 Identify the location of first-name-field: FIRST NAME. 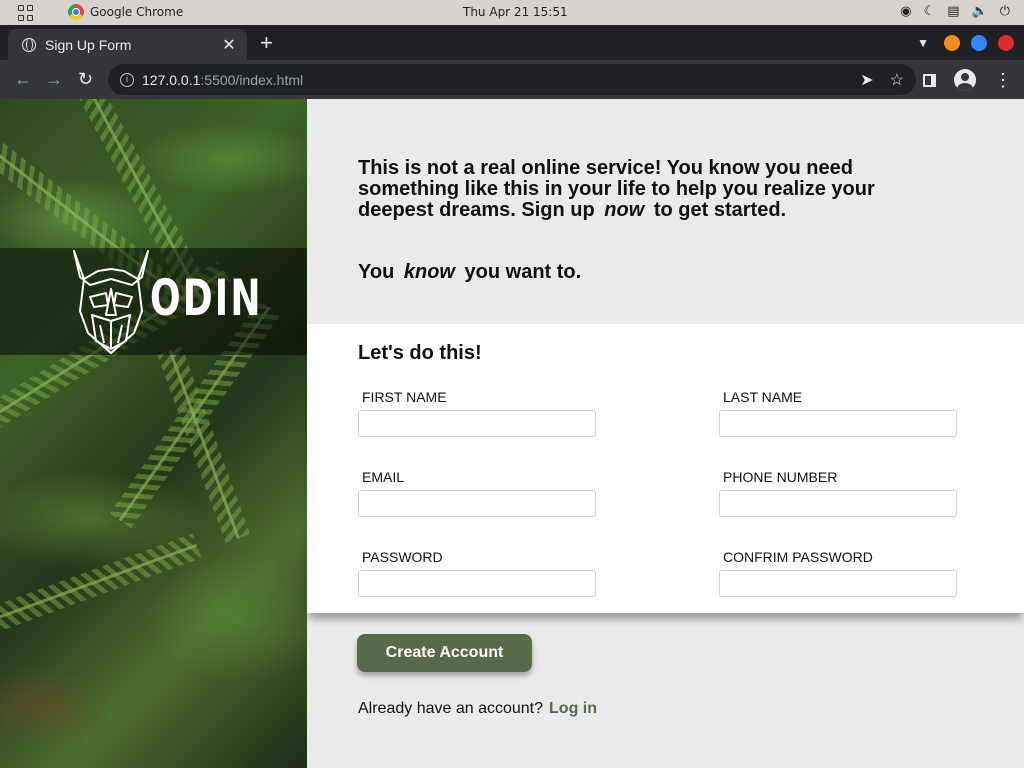
(477, 413).